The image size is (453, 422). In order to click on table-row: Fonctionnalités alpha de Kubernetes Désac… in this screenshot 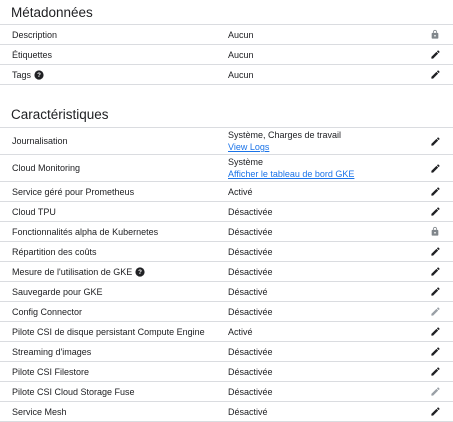, I will do `click(226, 232)`.